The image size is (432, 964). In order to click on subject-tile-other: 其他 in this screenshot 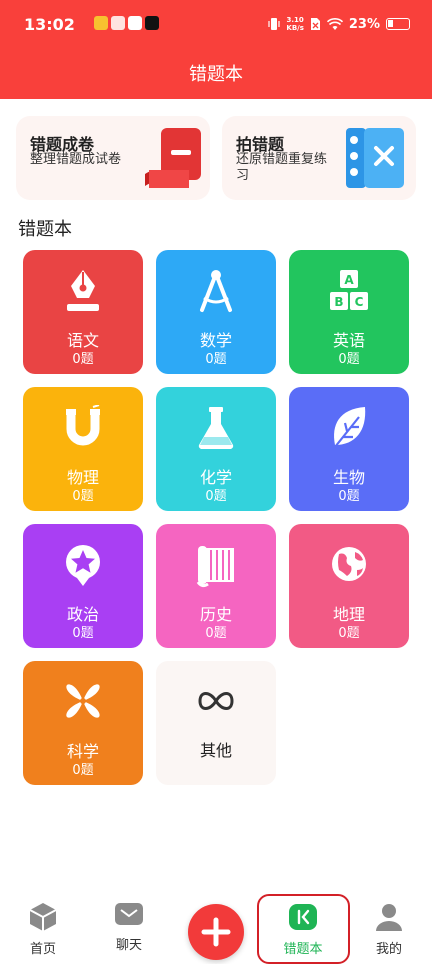, I will do `click(216, 723)`.